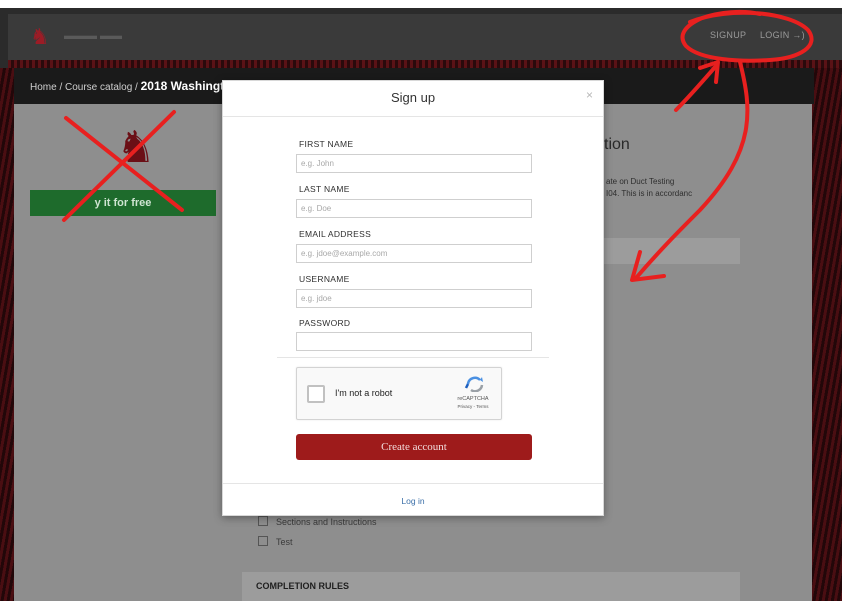 Image resolution: width=842 pixels, height=601 pixels. What do you see at coordinates (649, 193) in the screenshot?
I see `course-description-line: I04. This is in accordanc` at bounding box center [649, 193].